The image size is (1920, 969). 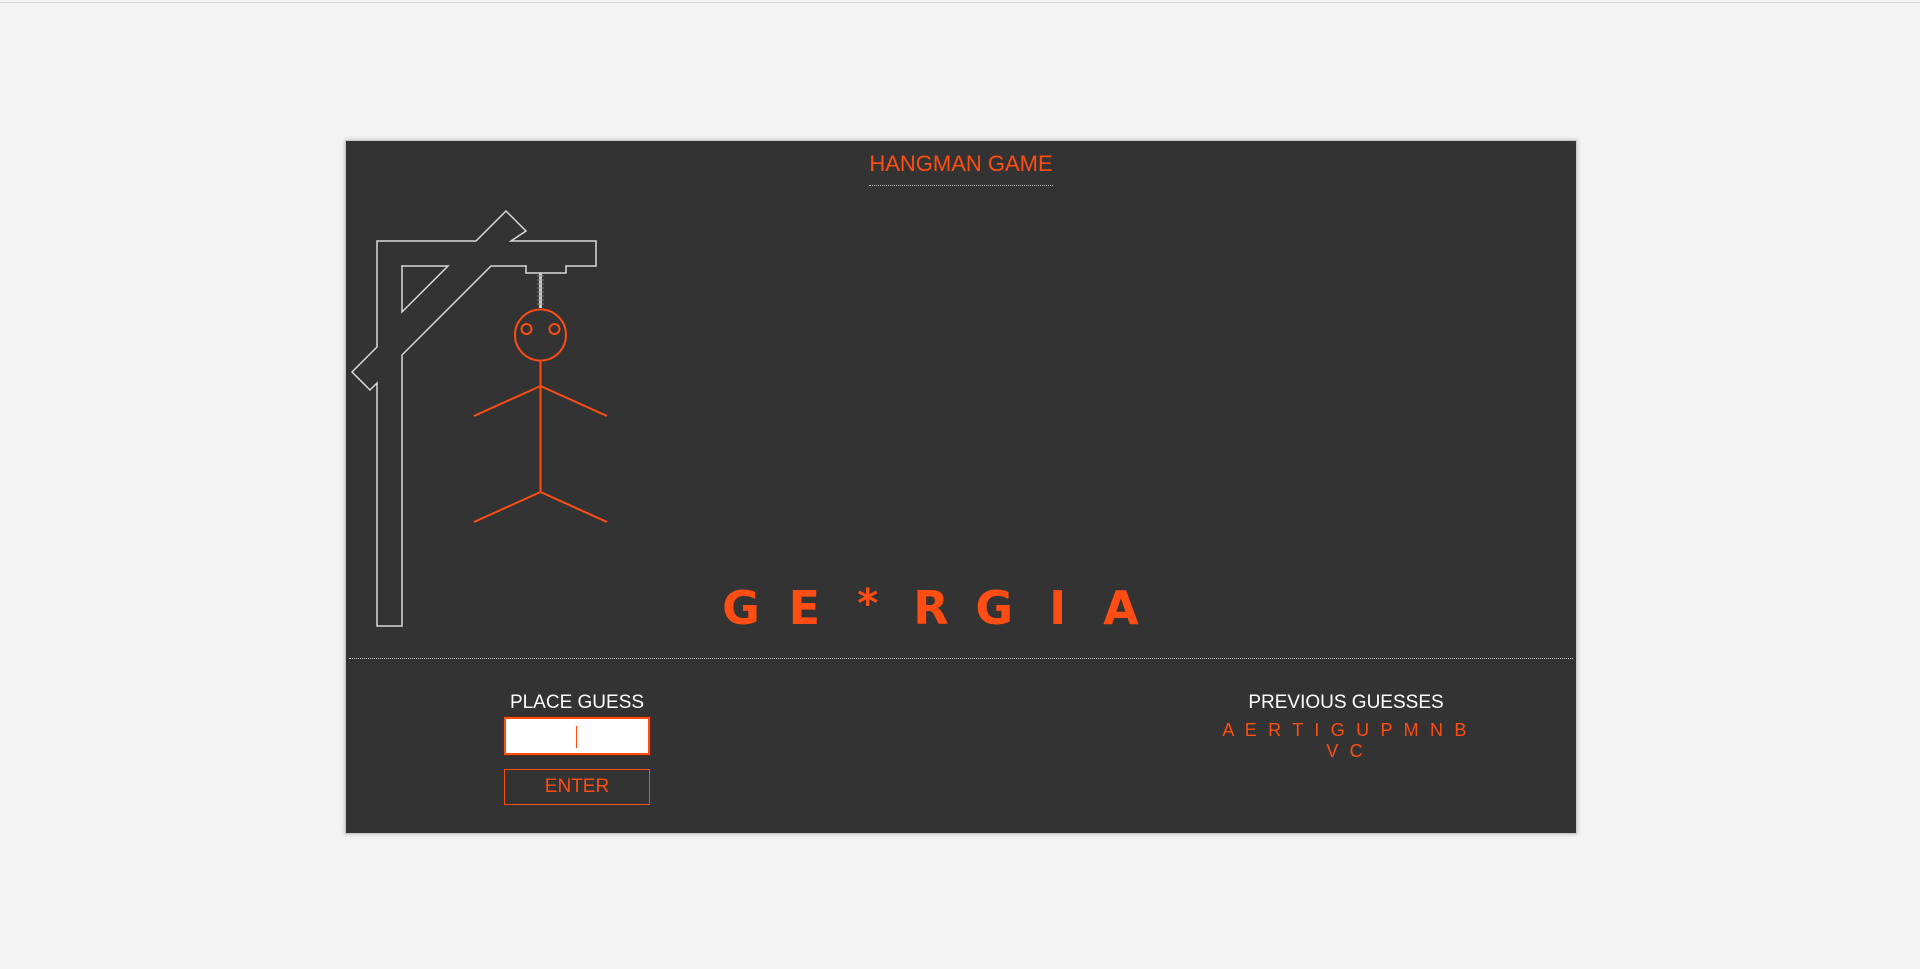 What do you see at coordinates (574, 507) in the screenshot?
I see `figure-right-leg` at bounding box center [574, 507].